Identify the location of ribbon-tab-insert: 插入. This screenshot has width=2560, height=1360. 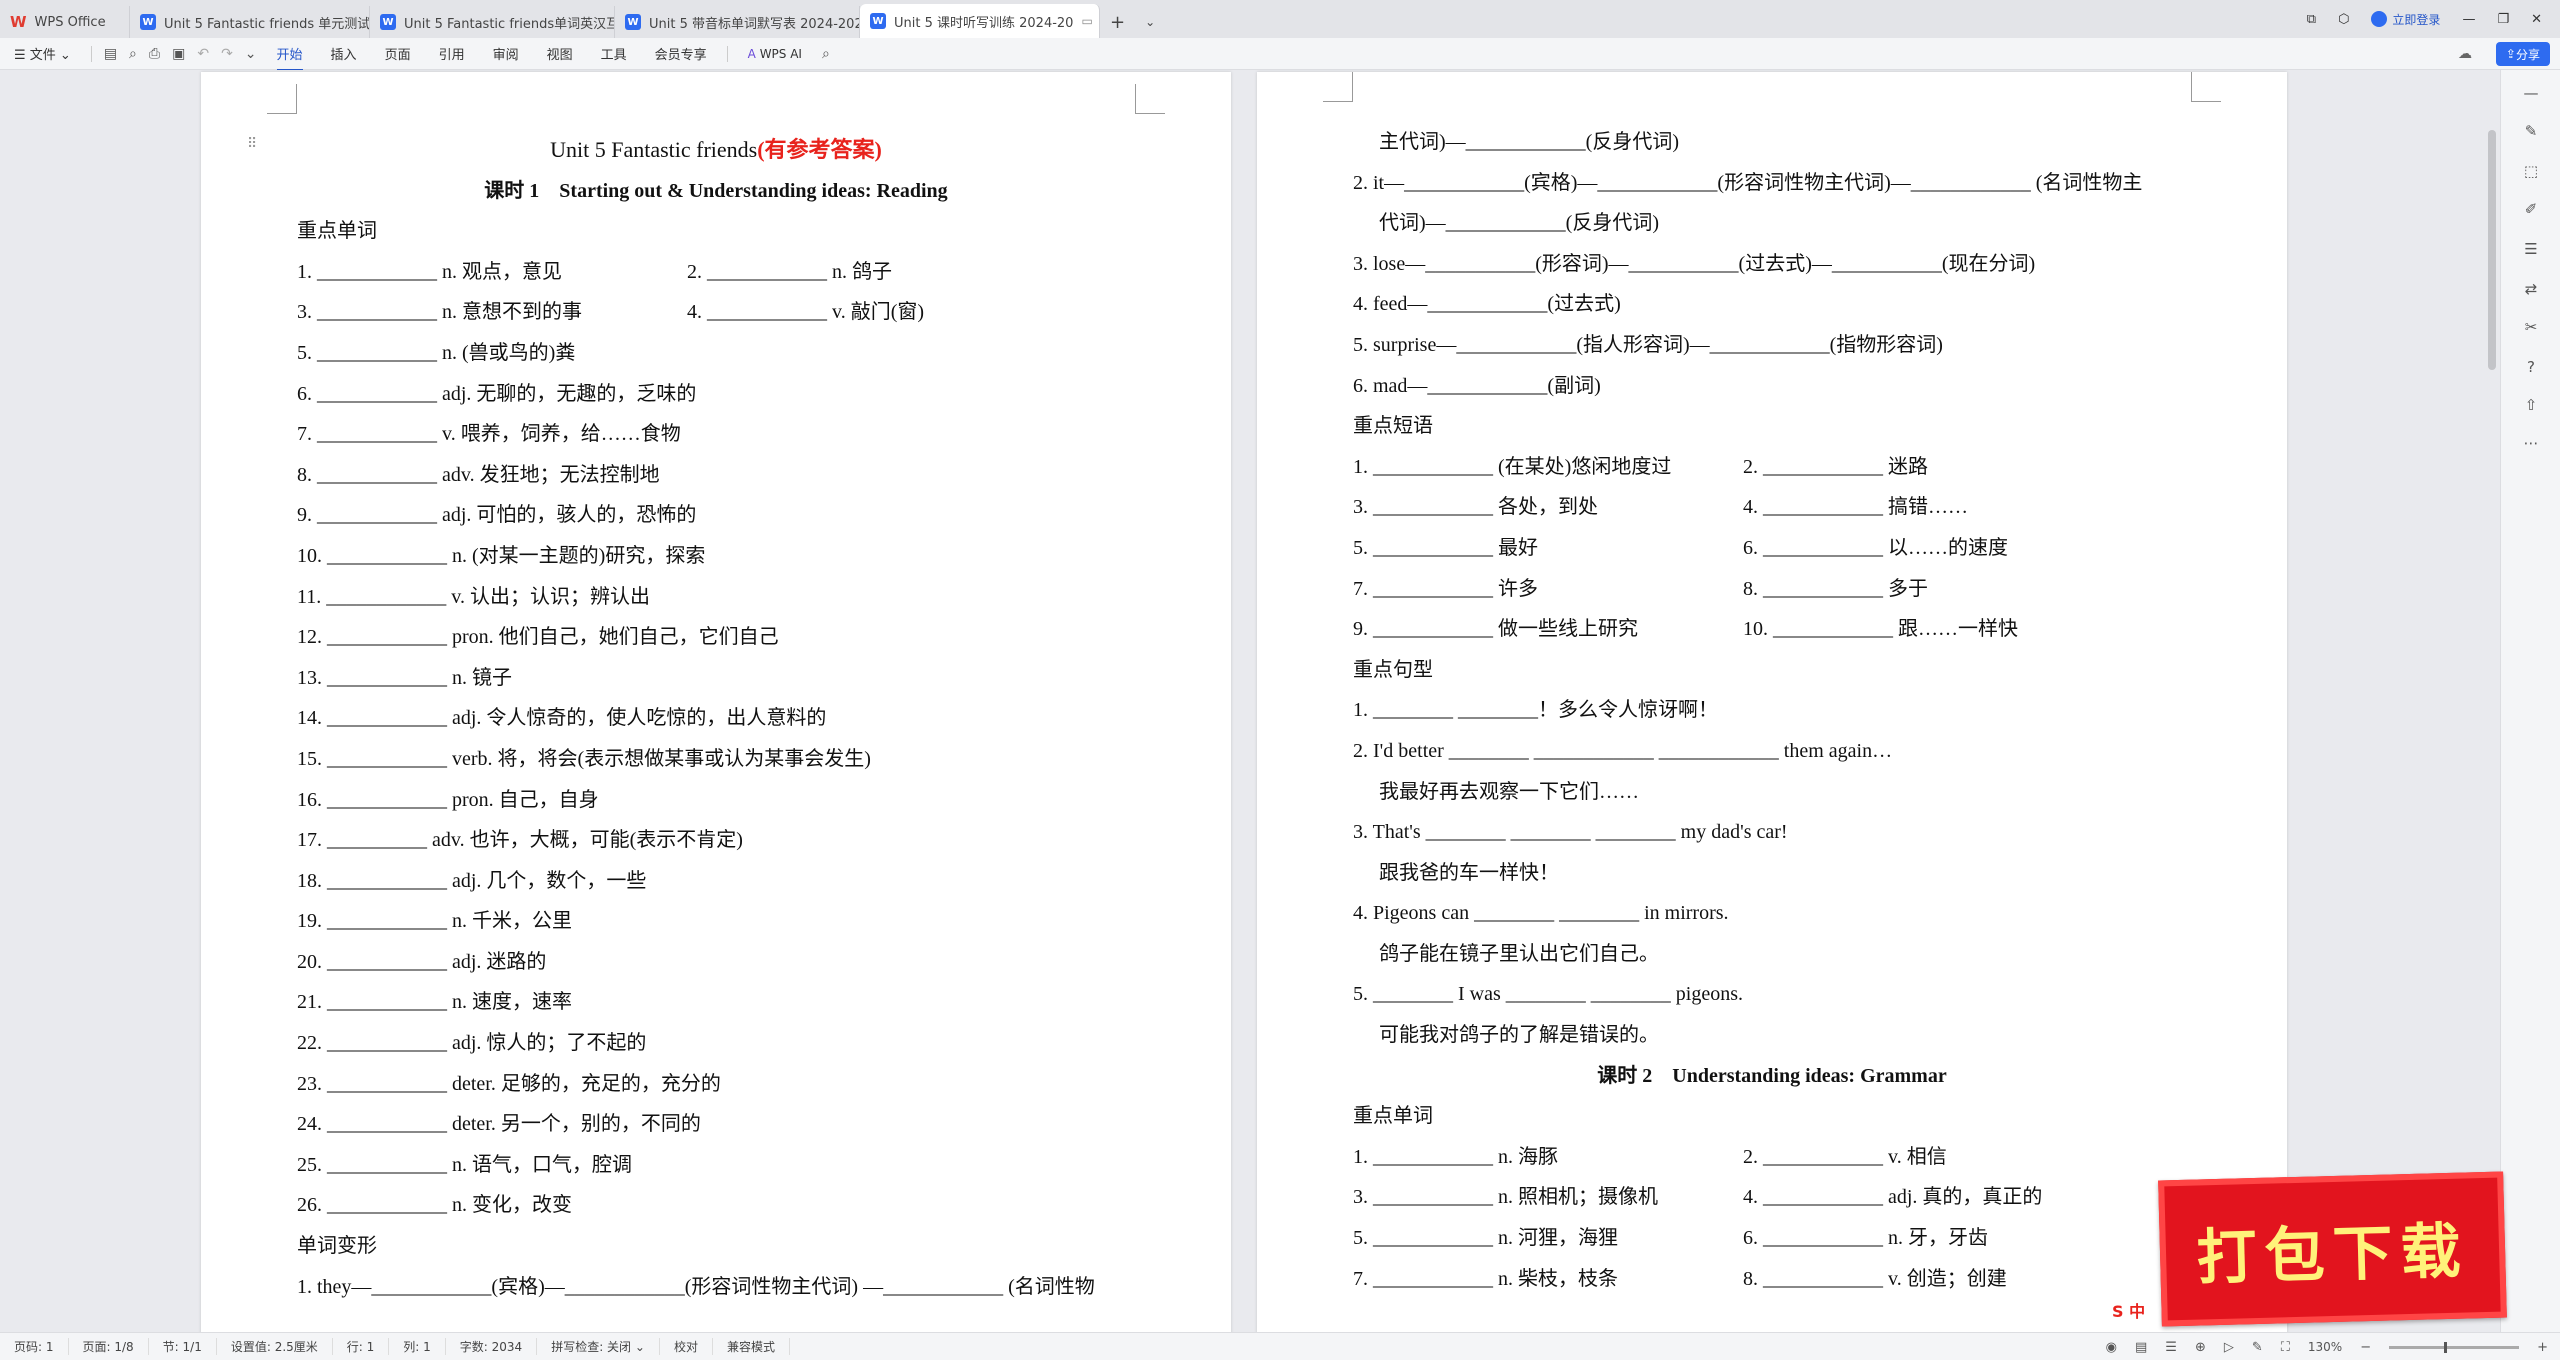
(344, 53).